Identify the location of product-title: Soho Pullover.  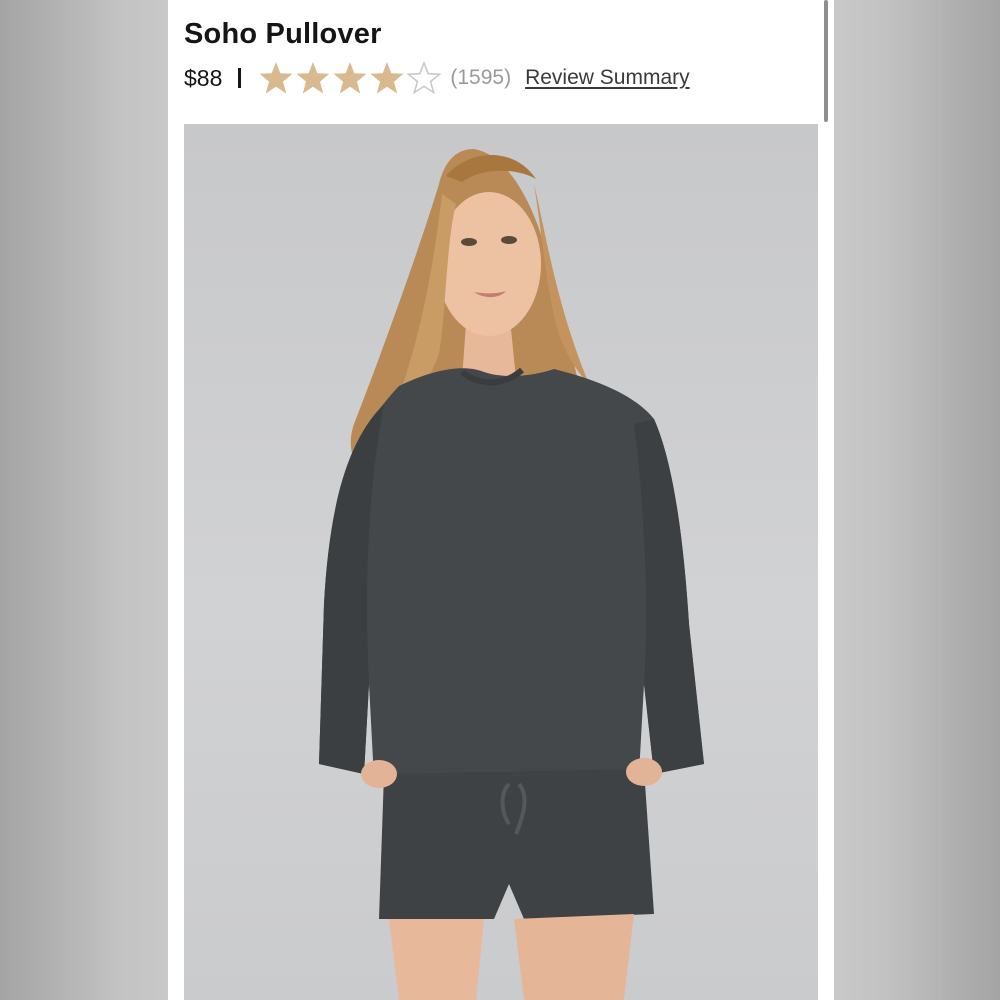
(283, 34).